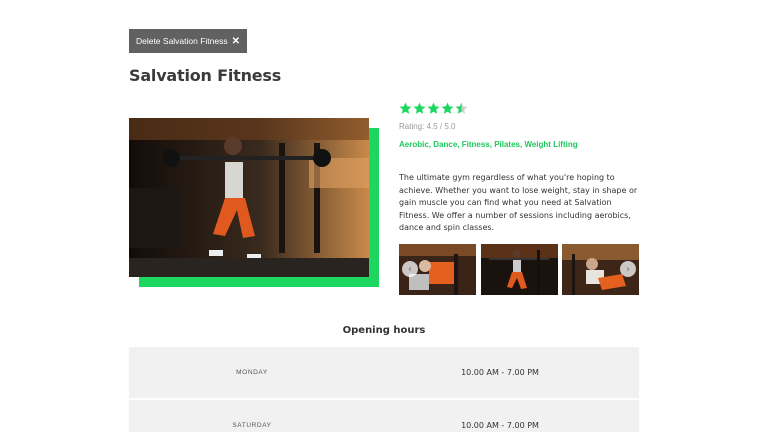  Describe the element at coordinates (384, 330) in the screenshot. I see `opening-hours-title: Opening hours` at that location.